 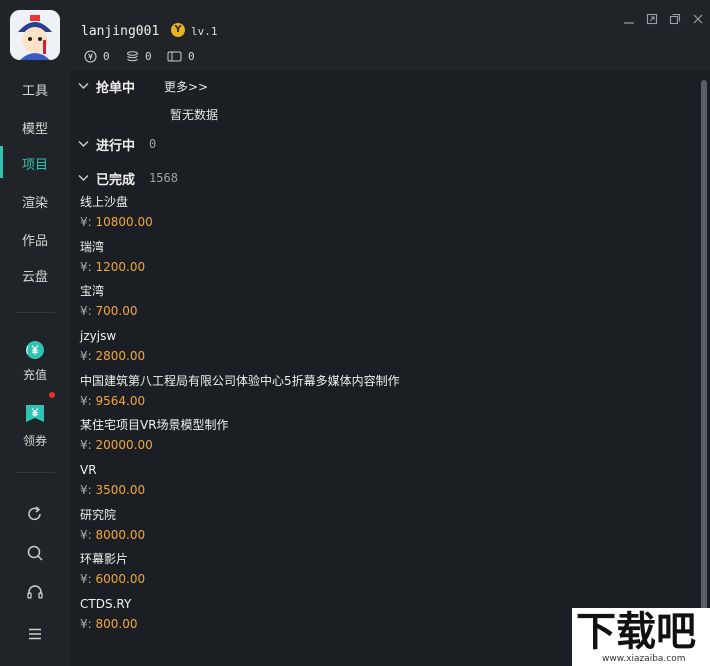 I want to click on recharge-button: 充值, so click(x=35, y=361).